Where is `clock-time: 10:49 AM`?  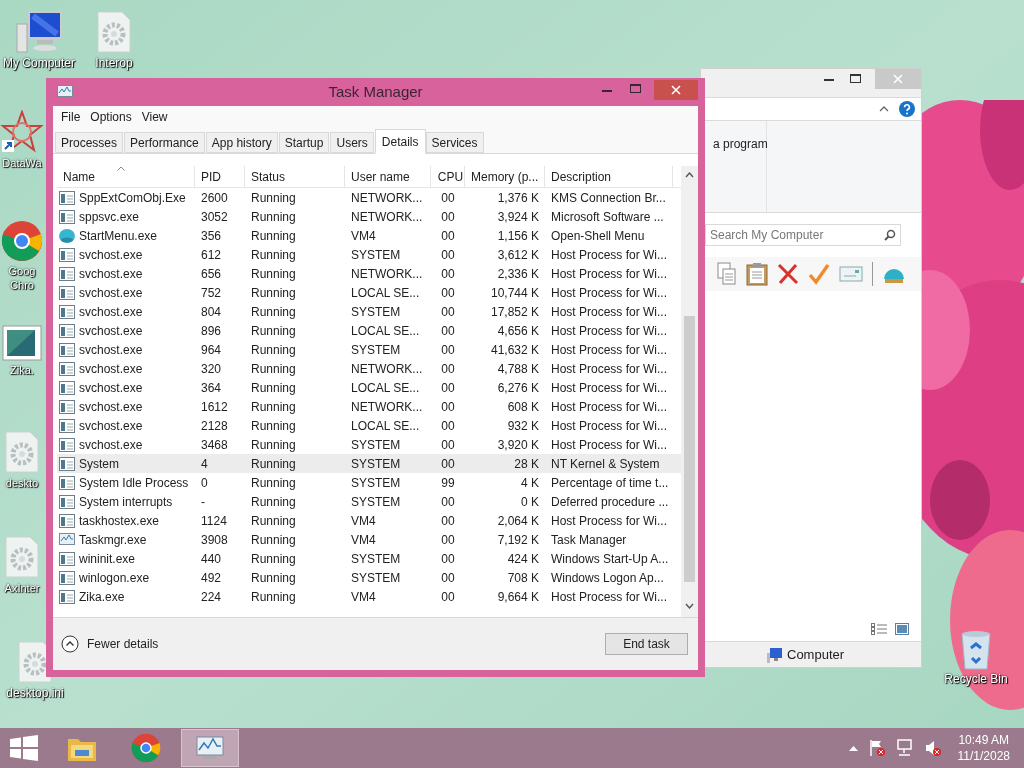
clock-time: 10:49 AM is located at coordinates (984, 740).